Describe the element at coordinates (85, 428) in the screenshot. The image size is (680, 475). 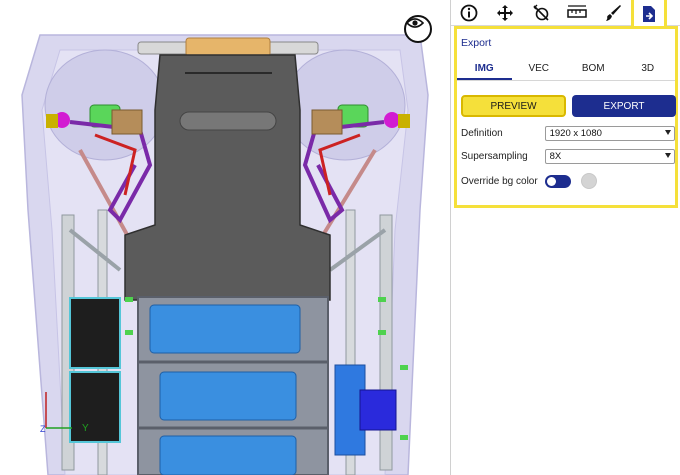
I see `axis-y-label: Y` at that location.